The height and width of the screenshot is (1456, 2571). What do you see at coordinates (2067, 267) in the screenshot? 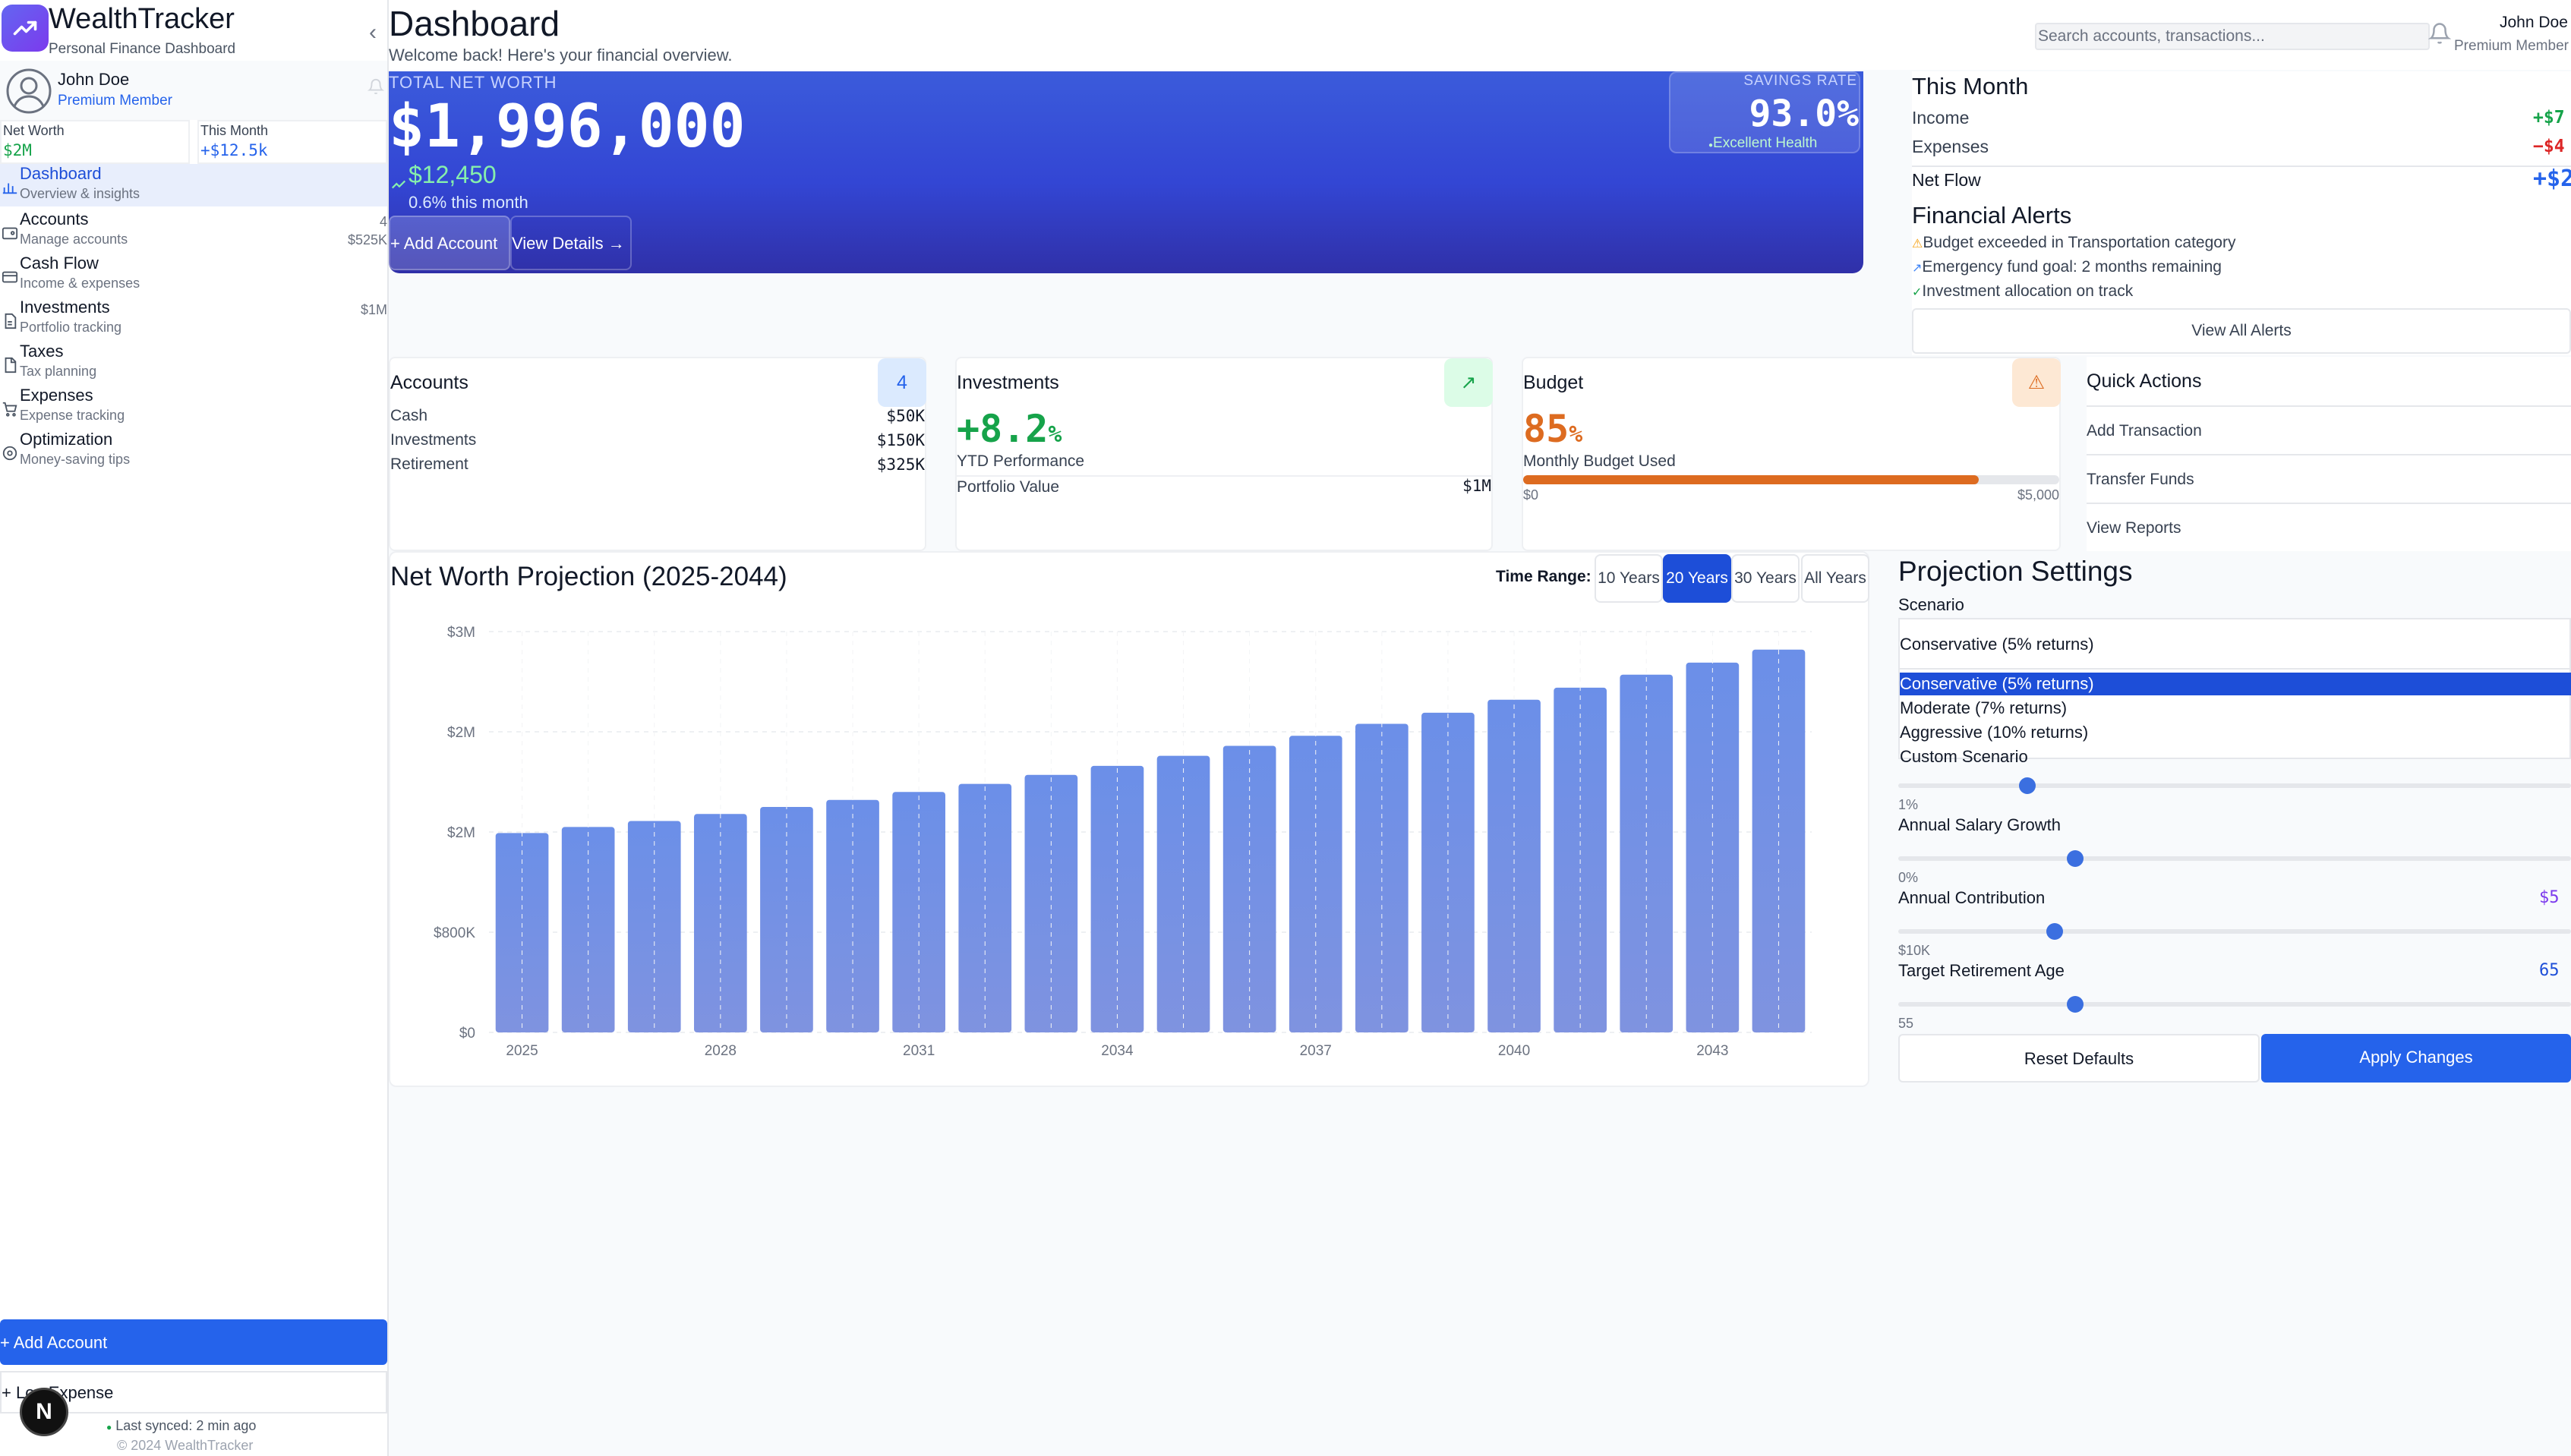
I see `alert-item: ↗Emergency fund goal: 2 months remaining` at bounding box center [2067, 267].